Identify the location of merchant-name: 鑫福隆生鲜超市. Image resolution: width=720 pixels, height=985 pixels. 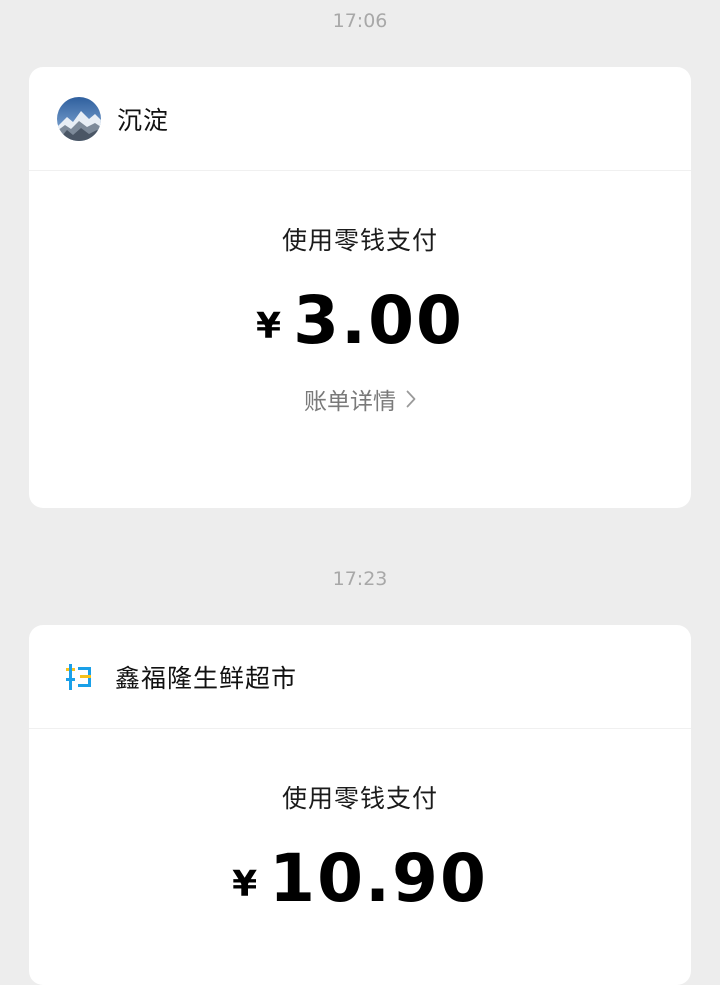
(206, 678).